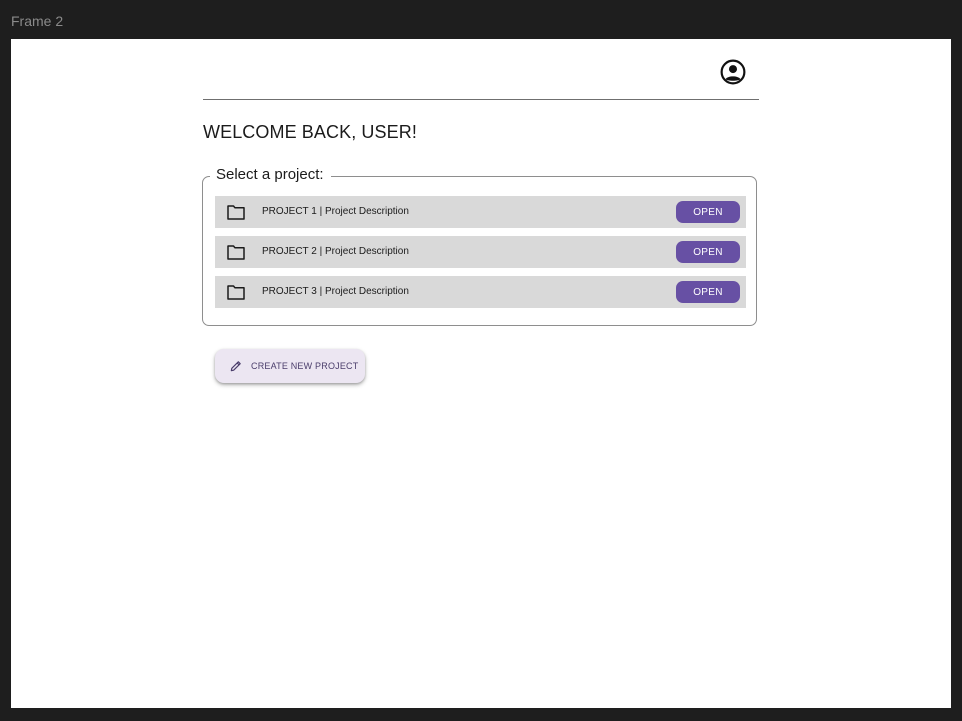  I want to click on project-label: PROJECT 1 | Project Description, so click(335, 211).